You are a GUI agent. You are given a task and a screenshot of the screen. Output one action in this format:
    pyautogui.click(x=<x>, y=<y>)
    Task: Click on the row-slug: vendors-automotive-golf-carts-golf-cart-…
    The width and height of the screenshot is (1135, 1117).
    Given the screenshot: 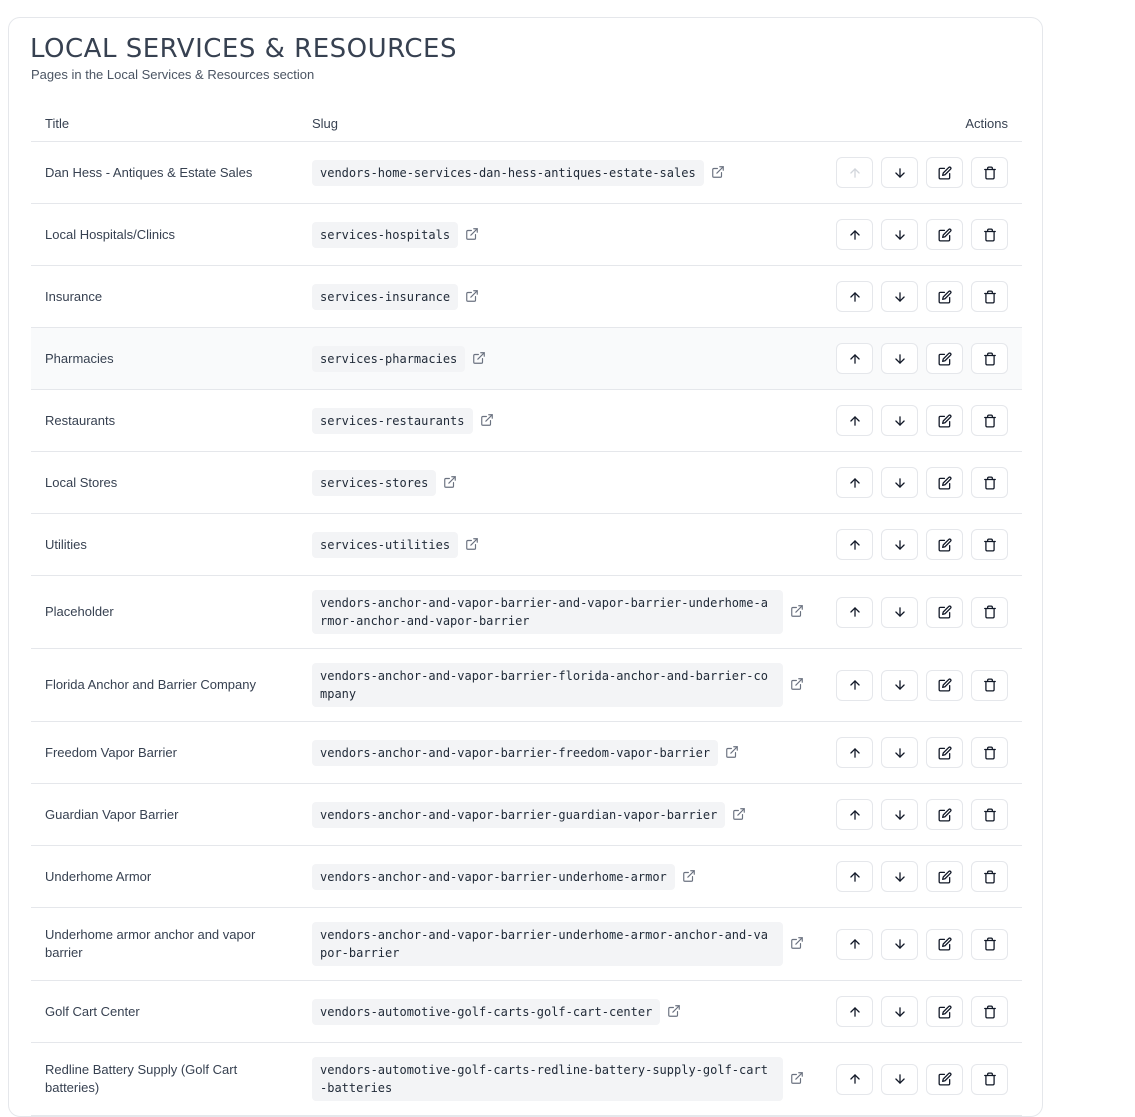 What is the action you would take?
    pyautogui.click(x=486, y=1011)
    